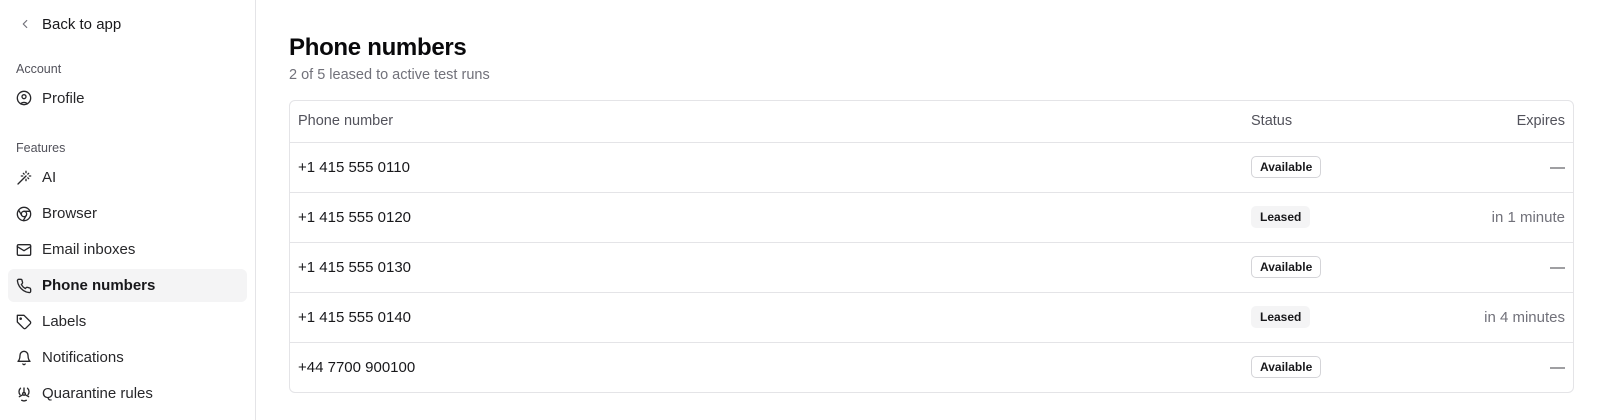  I want to click on bell-icon, so click(24, 358).